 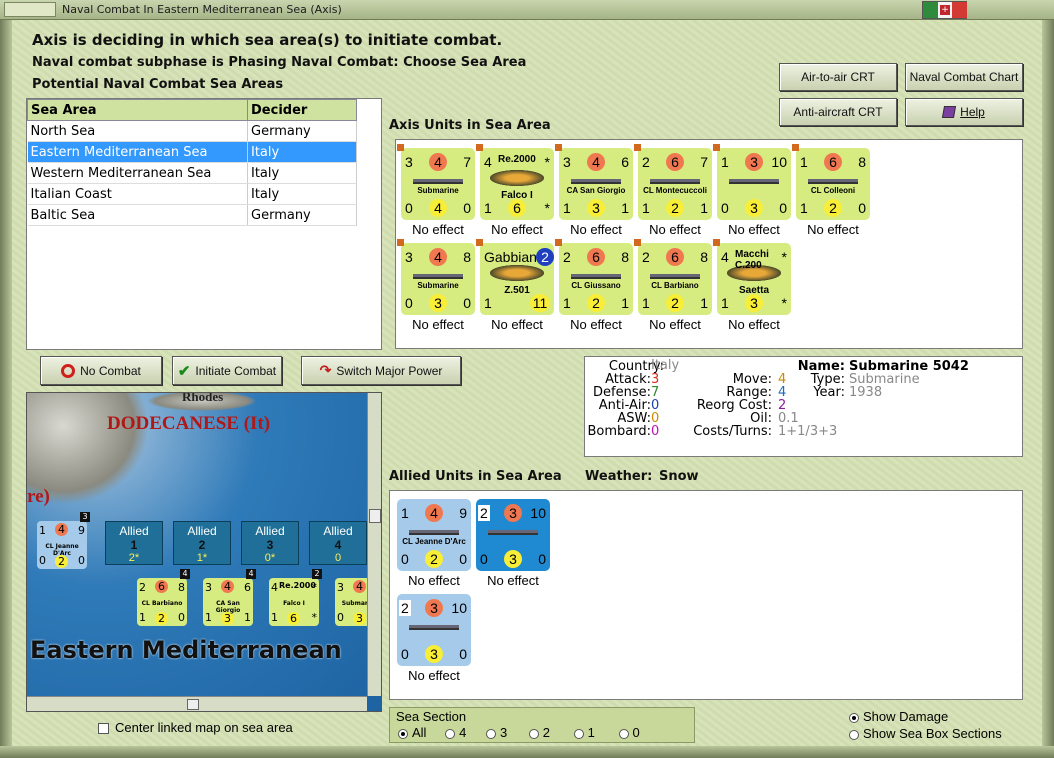 What do you see at coordinates (338, 543) in the screenshot?
I see `allied-sea-box: Allied 4 0` at bounding box center [338, 543].